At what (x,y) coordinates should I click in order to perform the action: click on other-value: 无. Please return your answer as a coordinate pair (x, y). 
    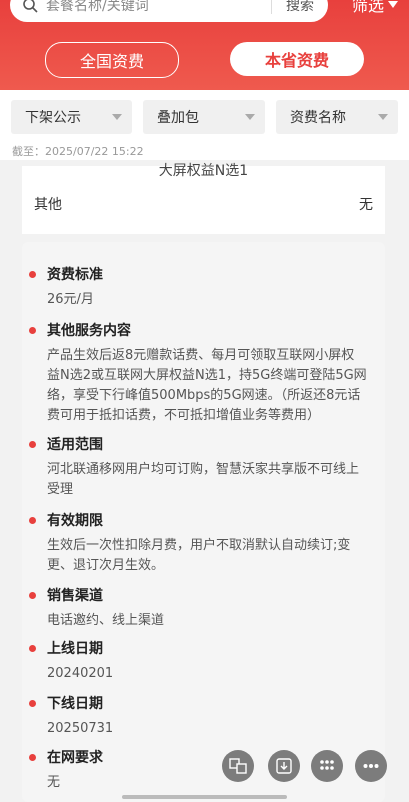
    Looking at the image, I should click on (366, 205).